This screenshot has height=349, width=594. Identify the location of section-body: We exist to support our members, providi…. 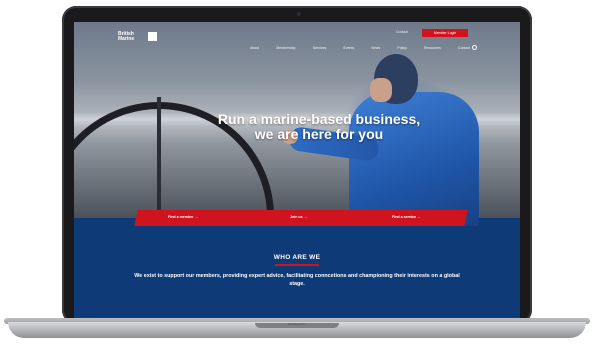
(297, 280).